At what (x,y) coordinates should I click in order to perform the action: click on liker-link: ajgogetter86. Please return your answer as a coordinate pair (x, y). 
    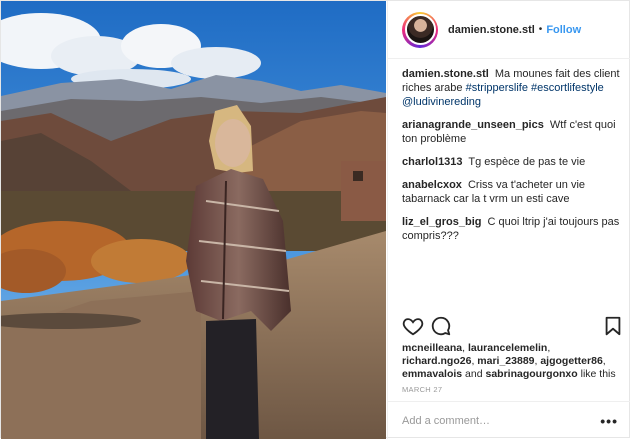
    Looking at the image, I should click on (571, 361).